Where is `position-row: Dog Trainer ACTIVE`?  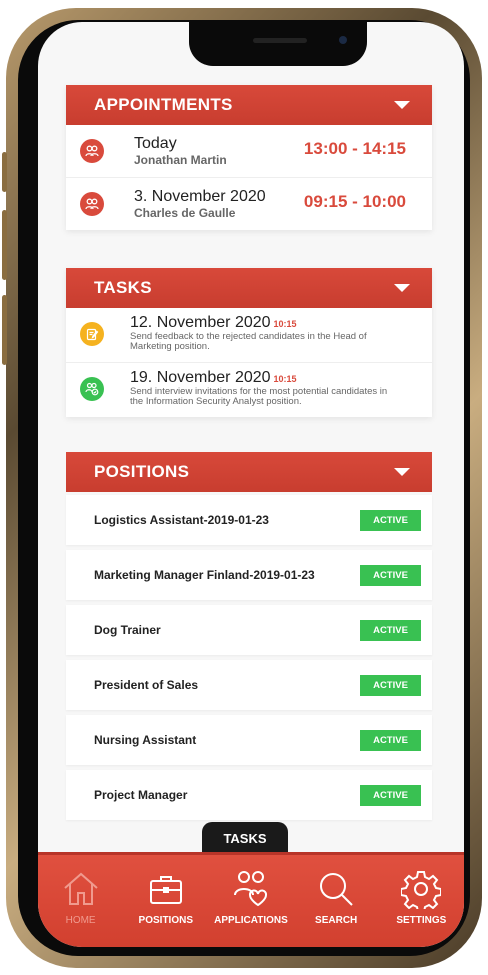
position-row: Dog Trainer ACTIVE is located at coordinates (249, 630).